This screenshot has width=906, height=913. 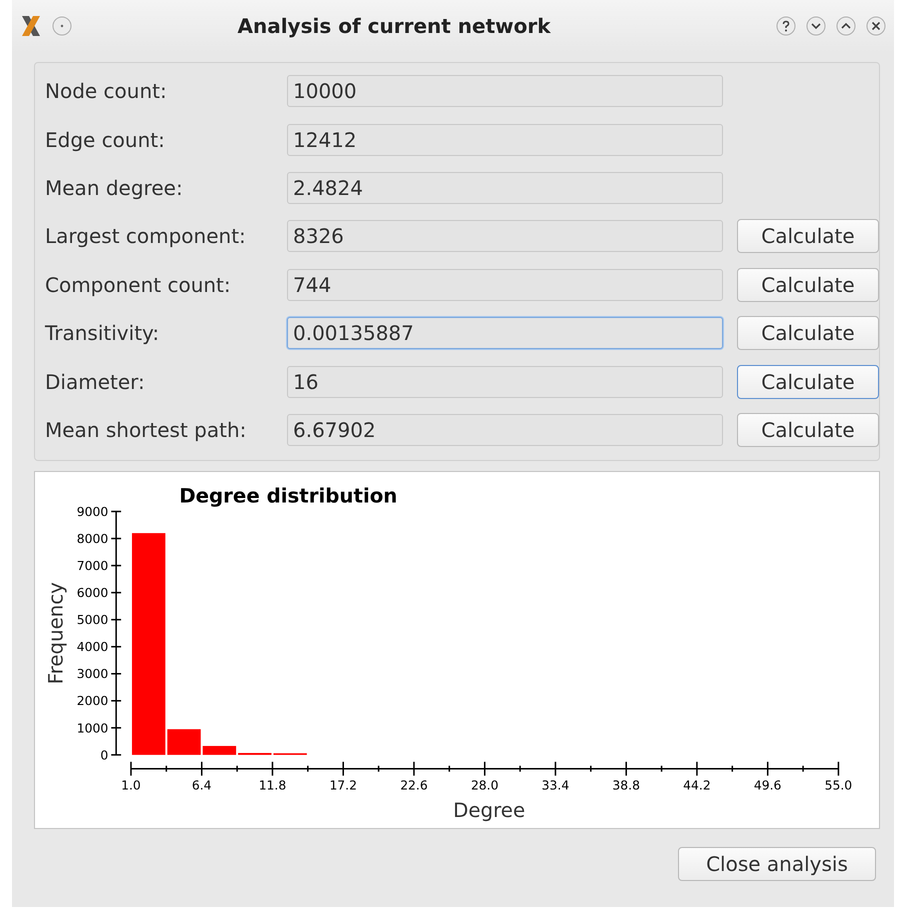 What do you see at coordinates (146, 430) in the screenshot?
I see `field-label: Mean shortest path:` at bounding box center [146, 430].